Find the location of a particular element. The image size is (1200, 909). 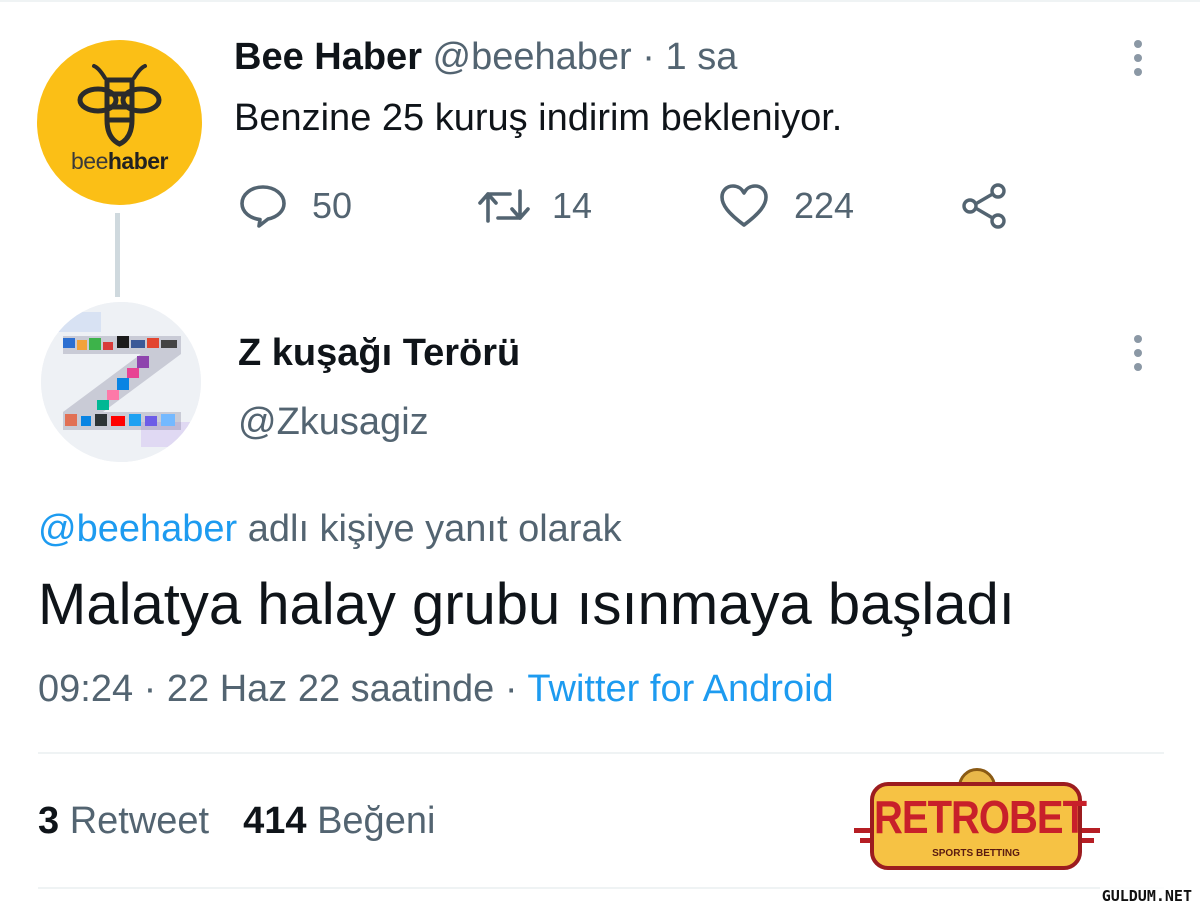

share-icon is located at coordinates (984, 206).